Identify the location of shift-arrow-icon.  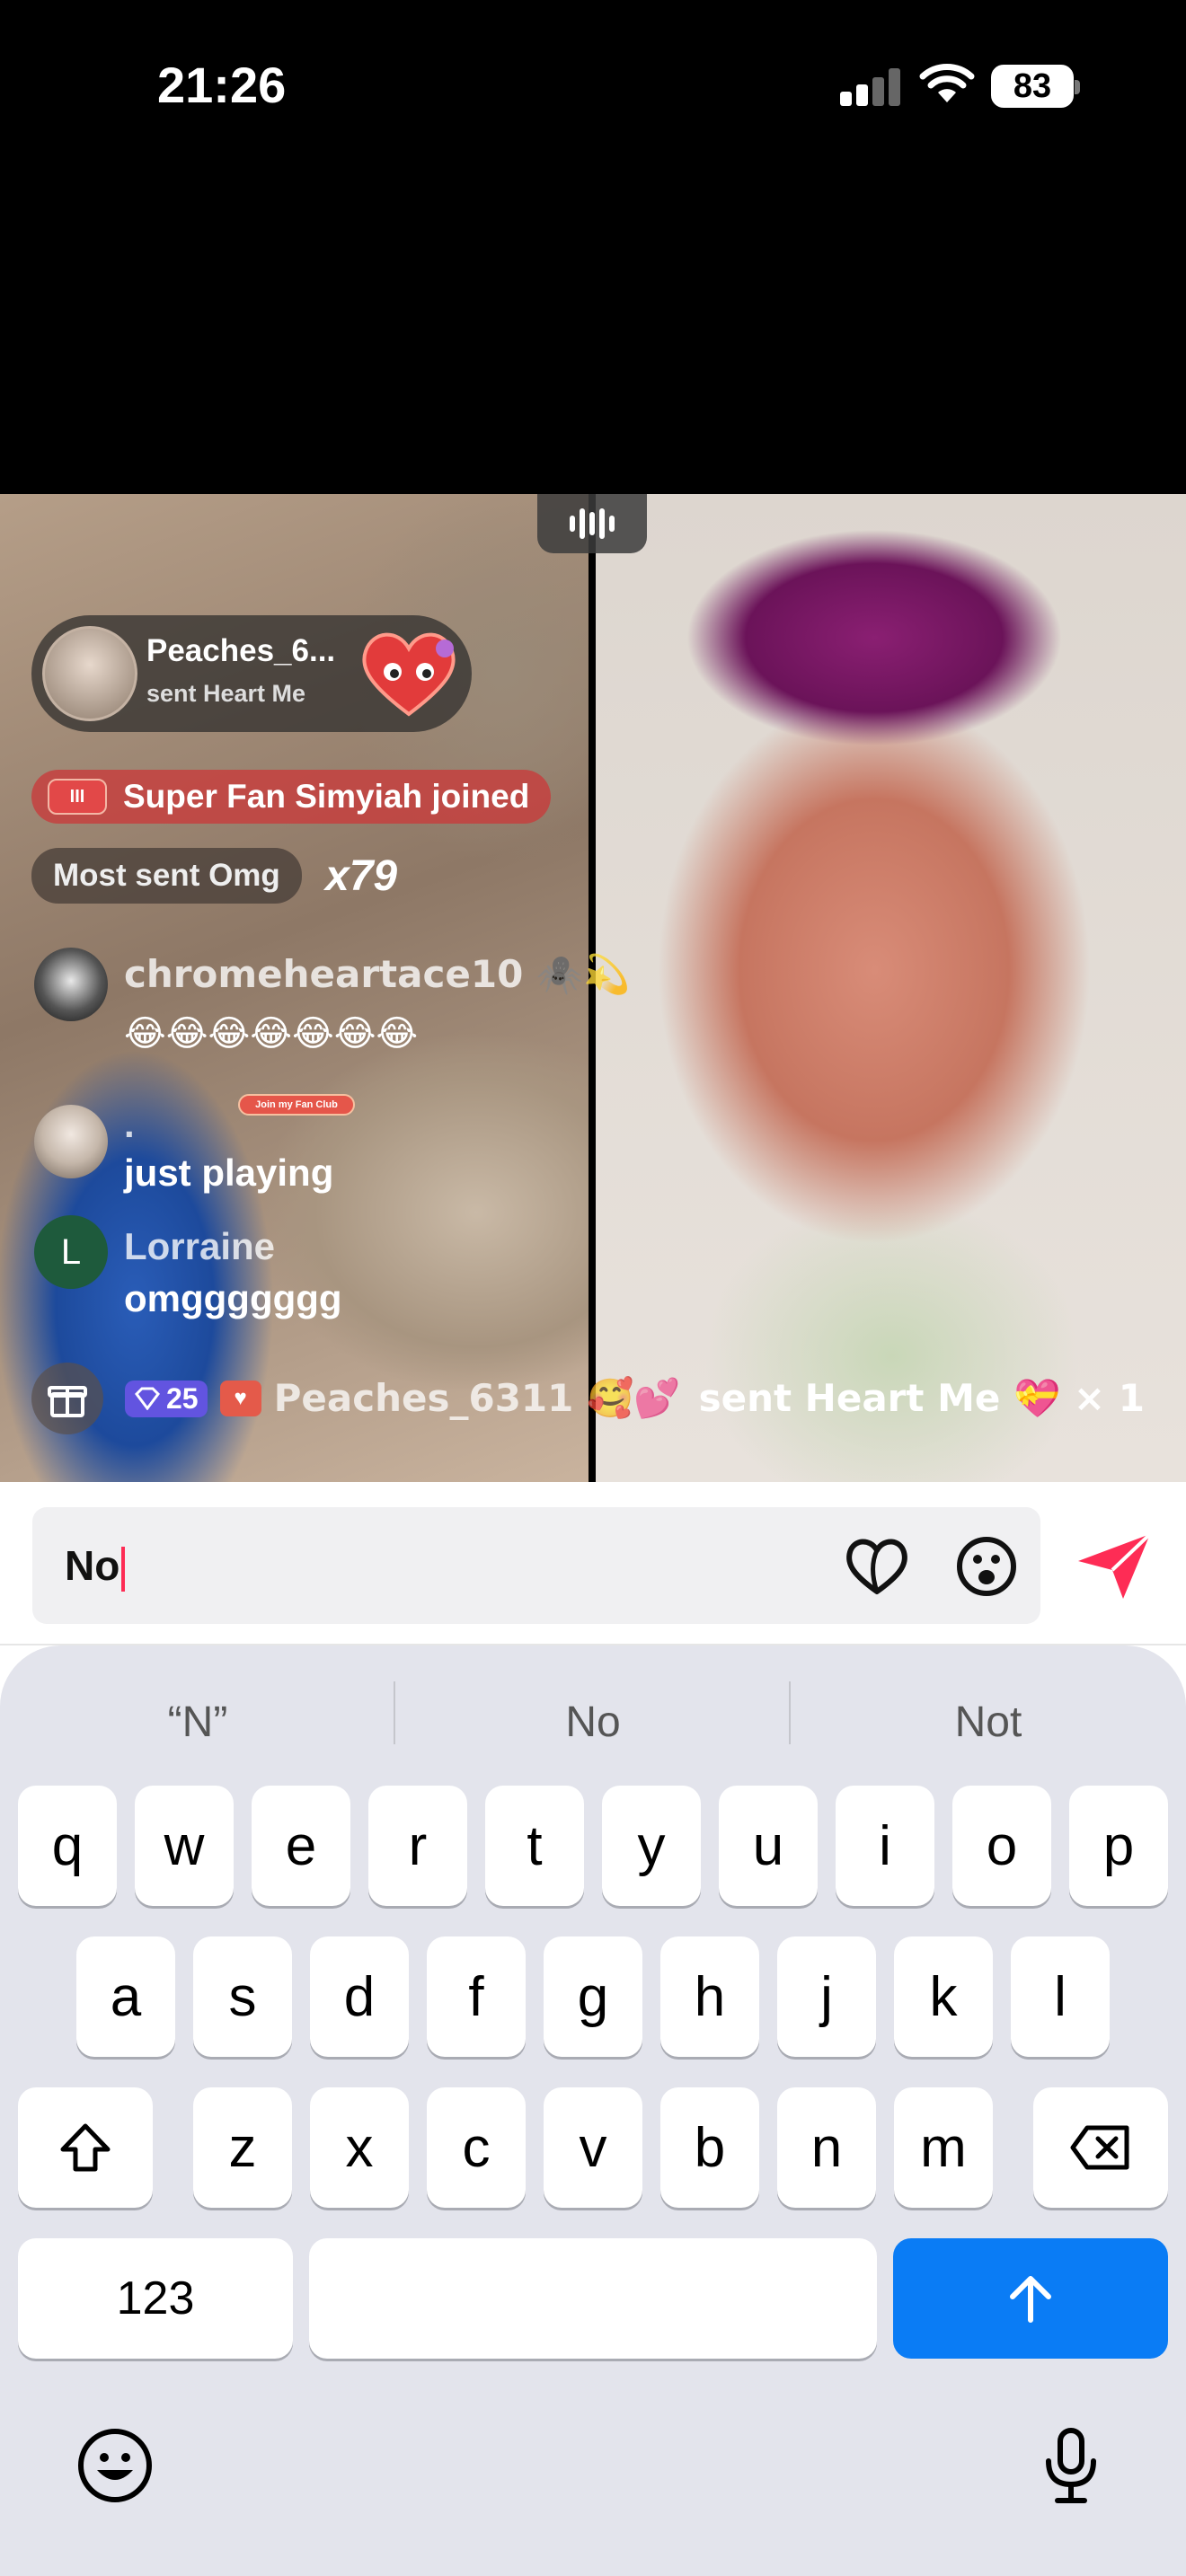
(85, 2147).